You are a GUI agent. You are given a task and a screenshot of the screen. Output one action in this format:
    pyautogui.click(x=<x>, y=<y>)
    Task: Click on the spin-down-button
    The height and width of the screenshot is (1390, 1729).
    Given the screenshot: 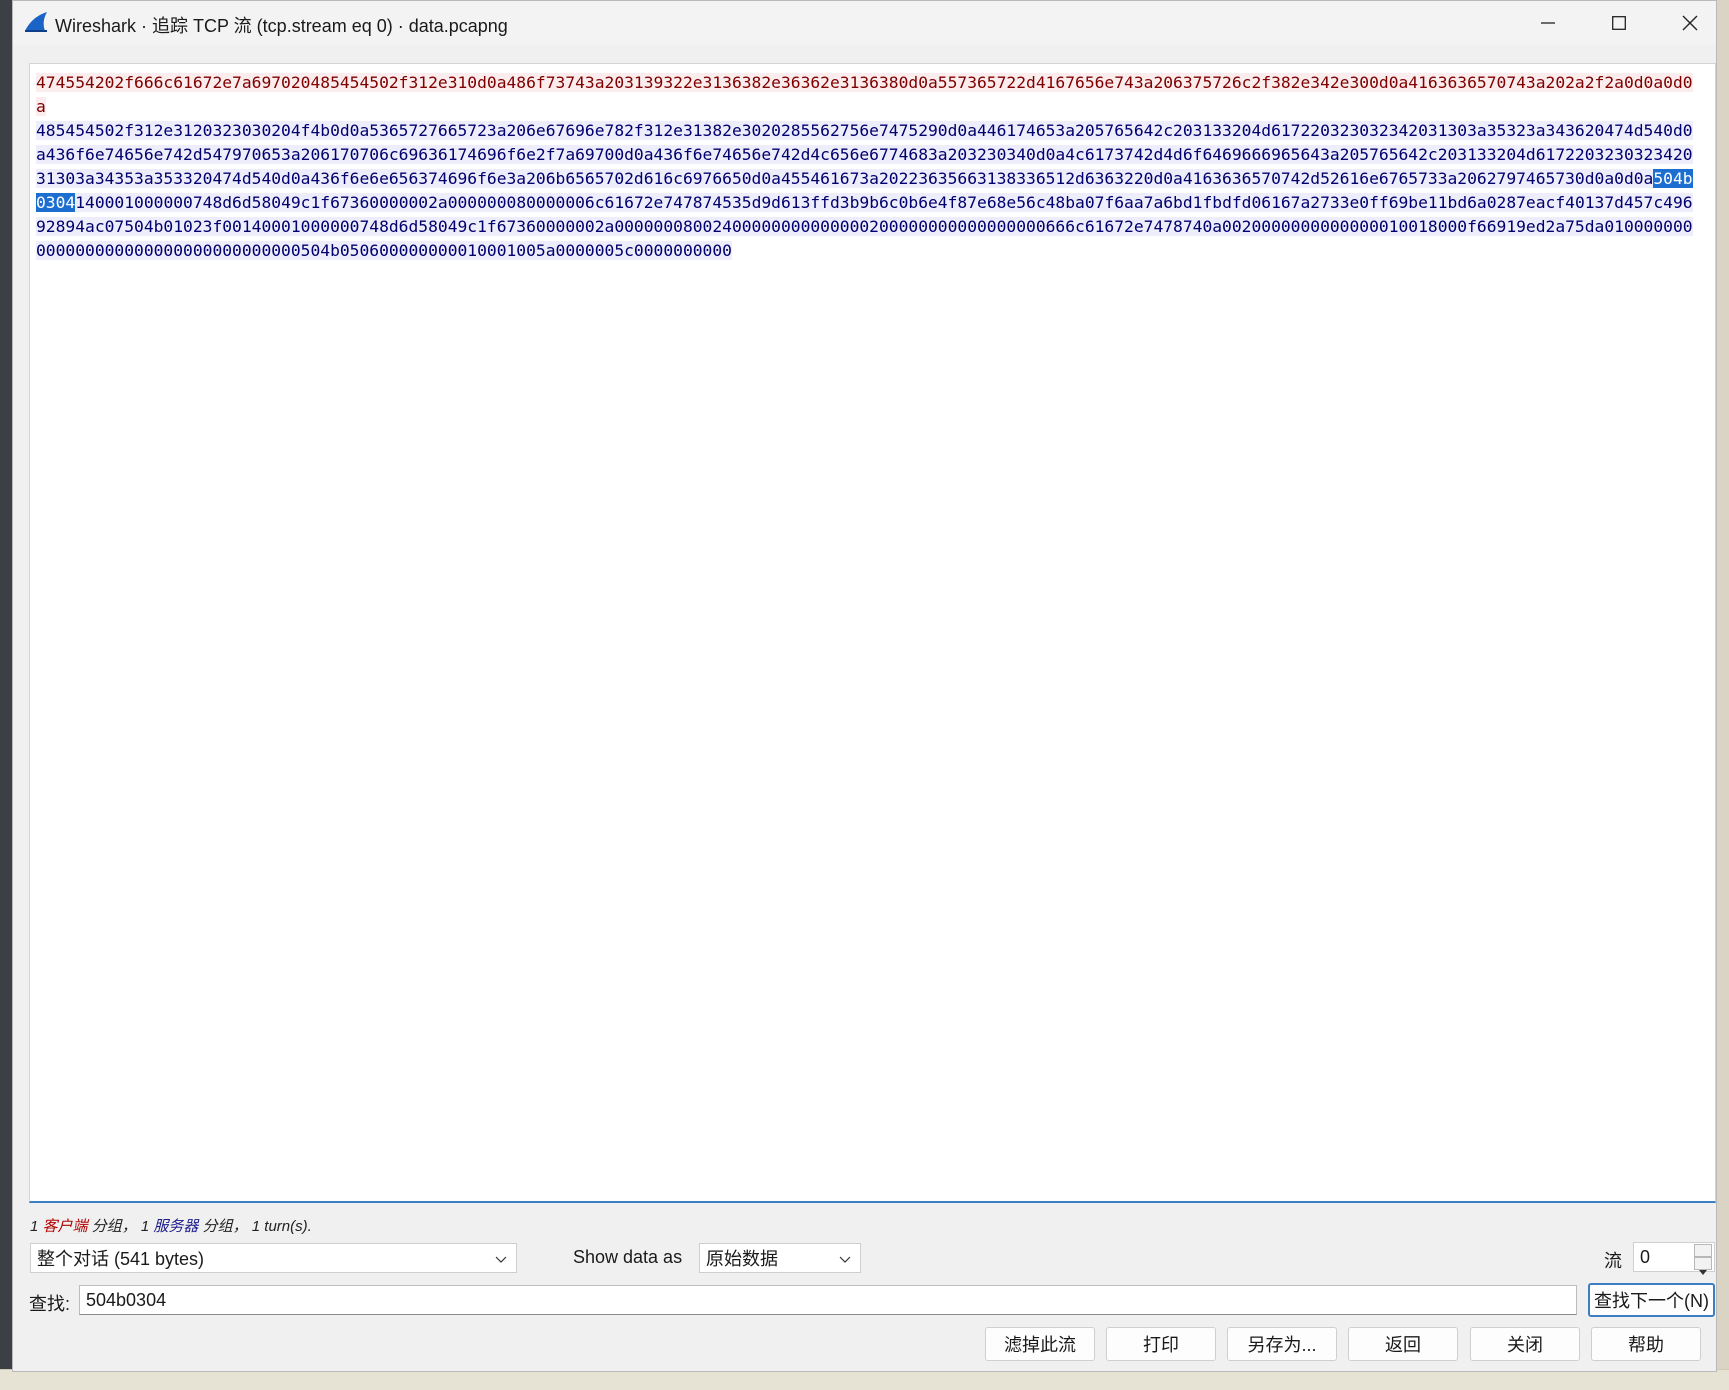 What is the action you would take?
    pyautogui.click(x=1703, y=1266)
    